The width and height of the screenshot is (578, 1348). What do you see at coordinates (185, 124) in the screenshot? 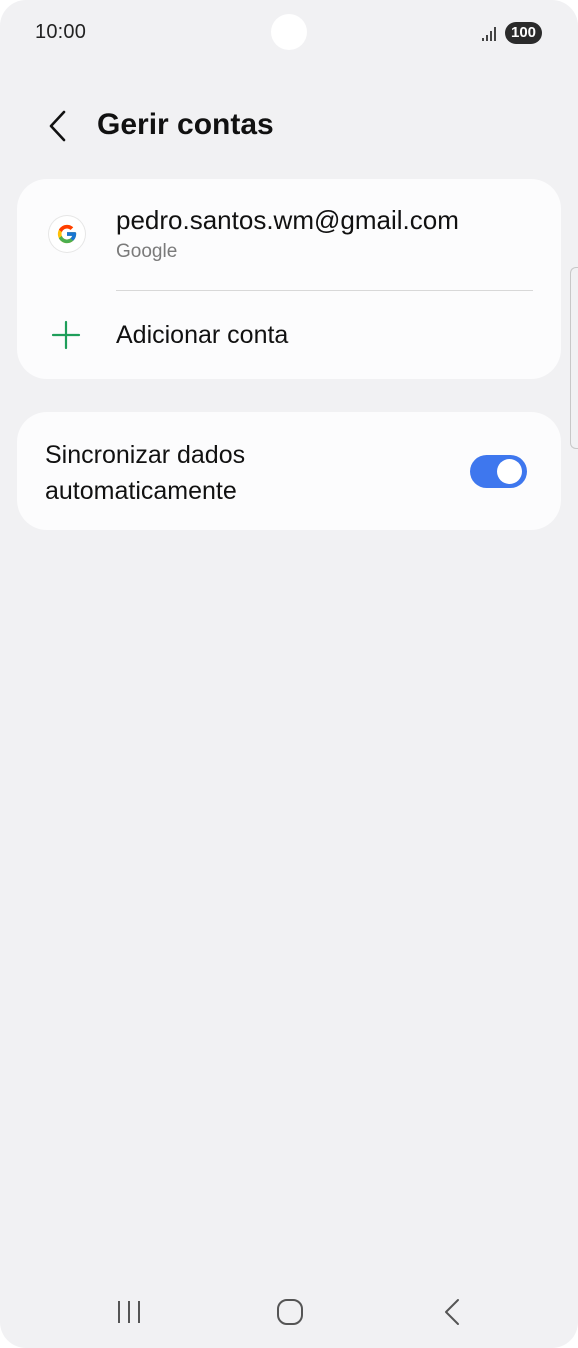
I see `page-title: Gerir contas` at bounding box center [185, 124].